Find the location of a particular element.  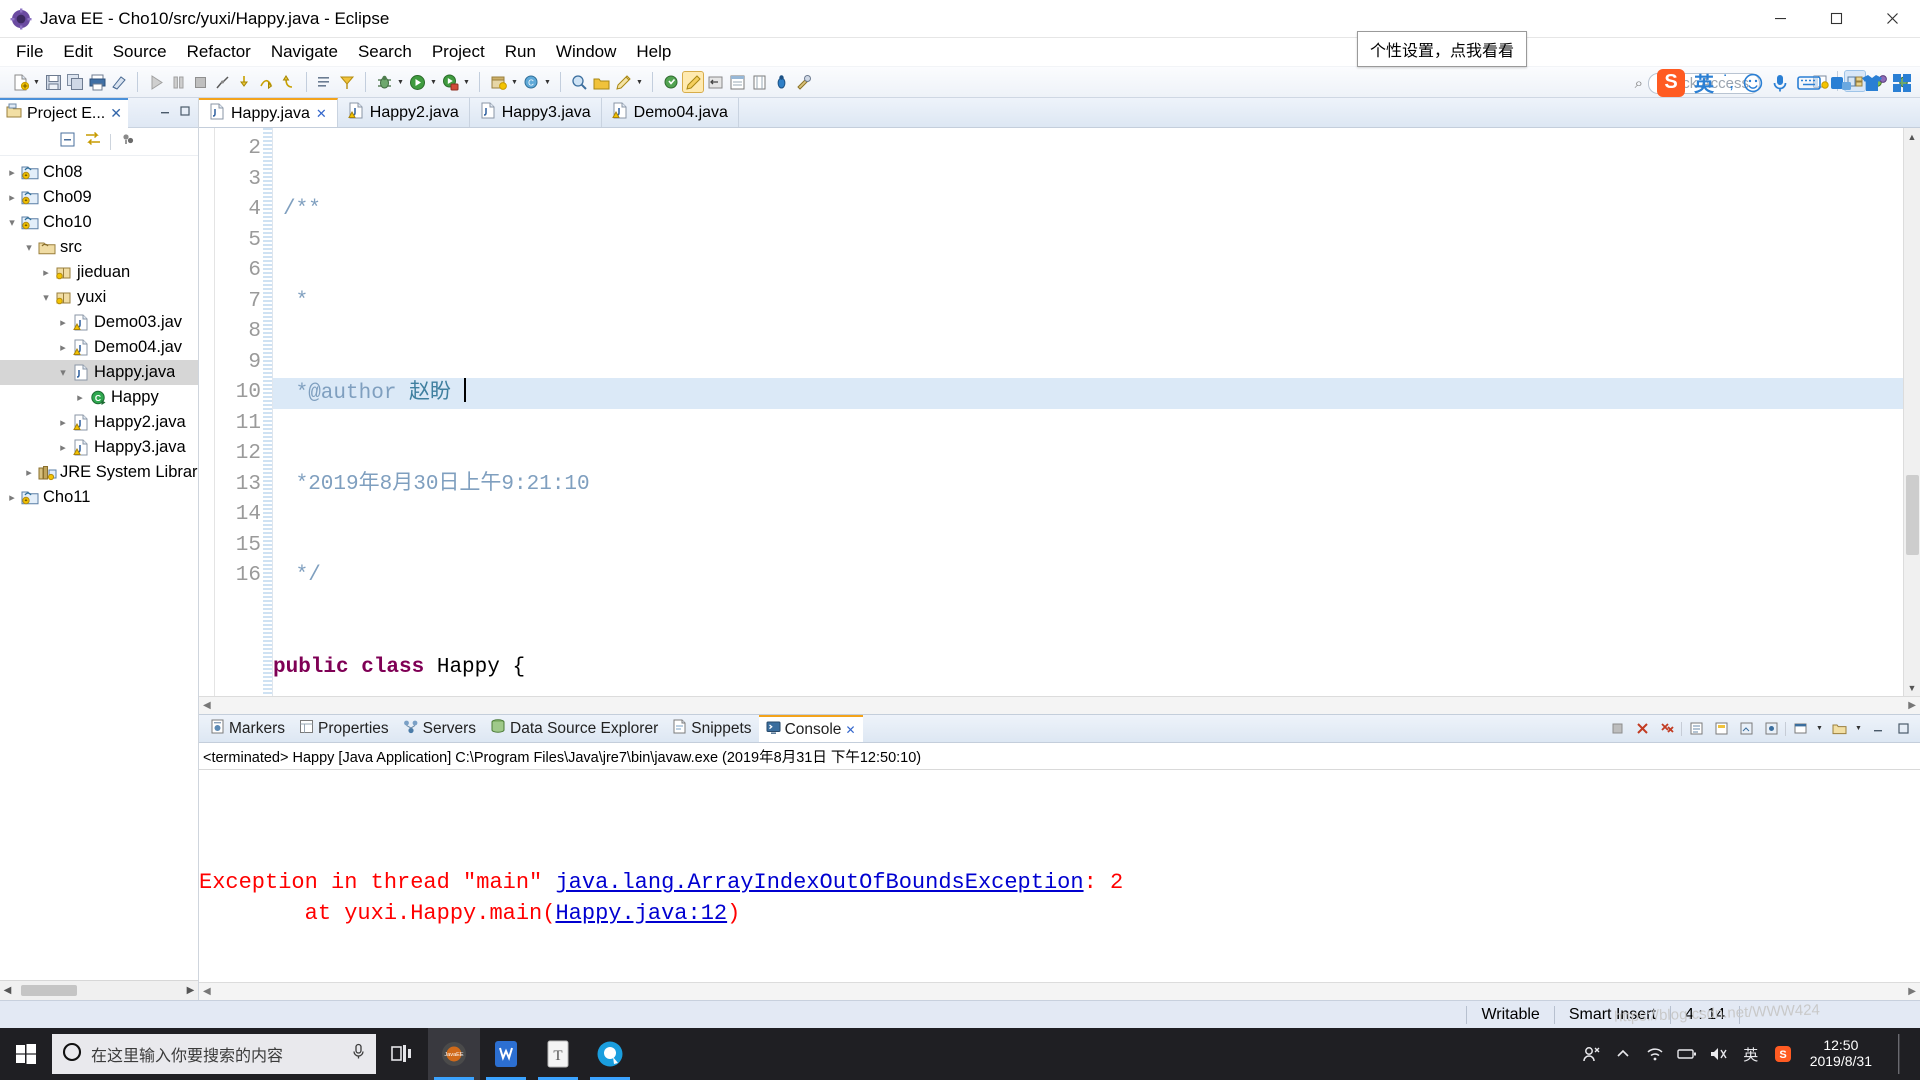

menu-navigate: Navigate is located at coordinates (304, 52).